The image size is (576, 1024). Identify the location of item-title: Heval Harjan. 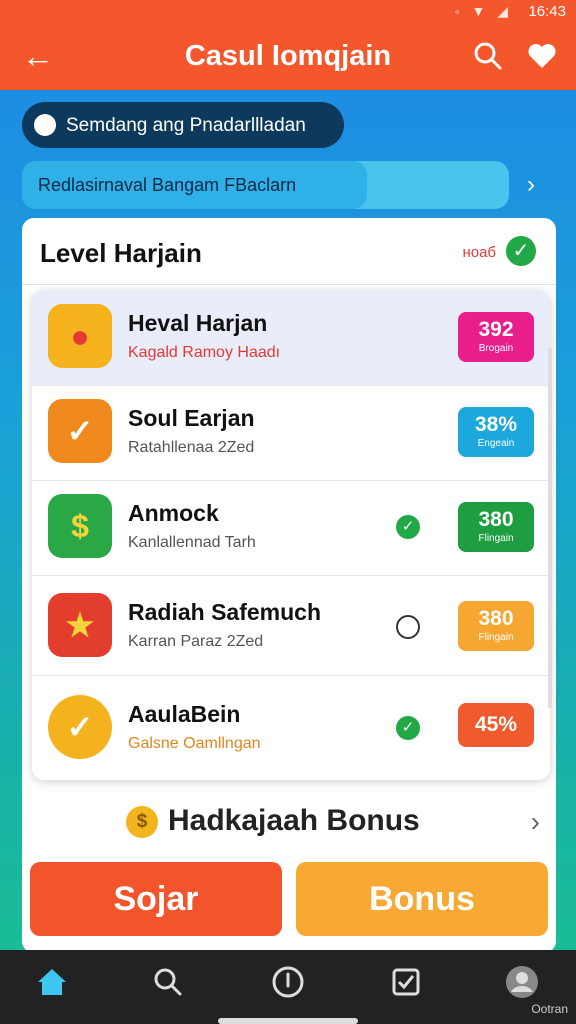
(198, 323).